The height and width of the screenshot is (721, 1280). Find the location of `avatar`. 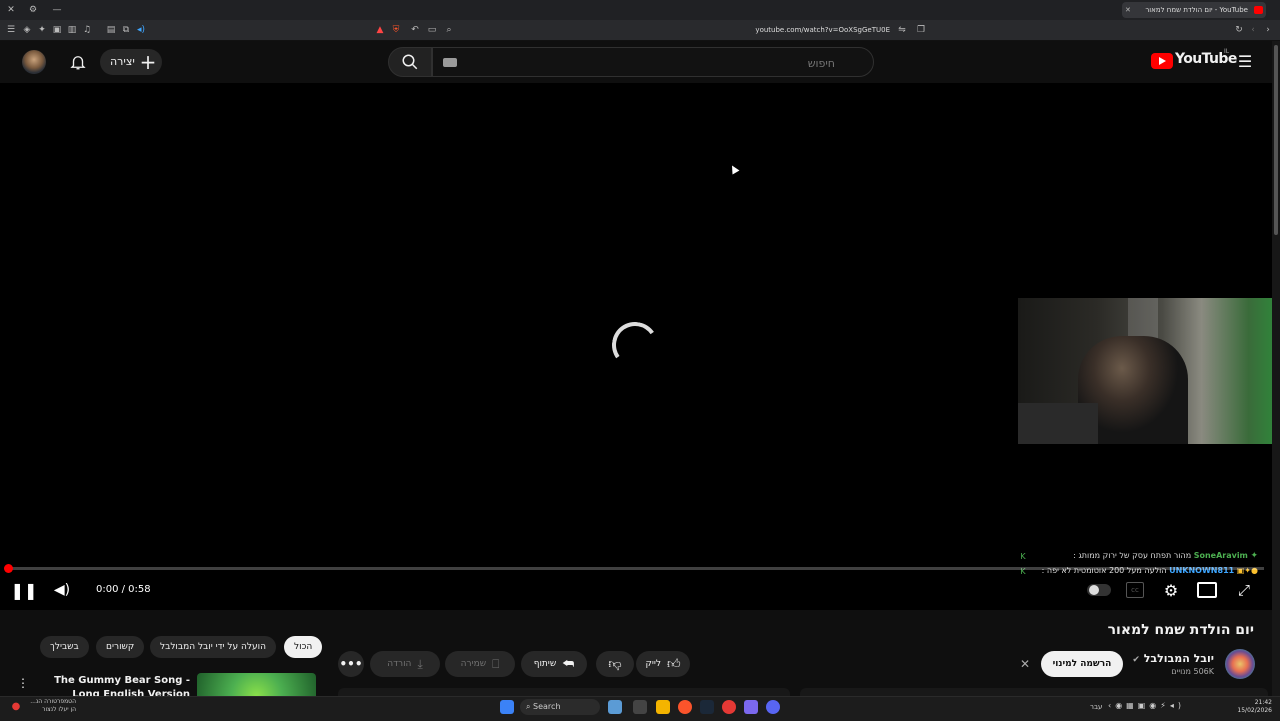

avatar is located at coordinates (34, 62).